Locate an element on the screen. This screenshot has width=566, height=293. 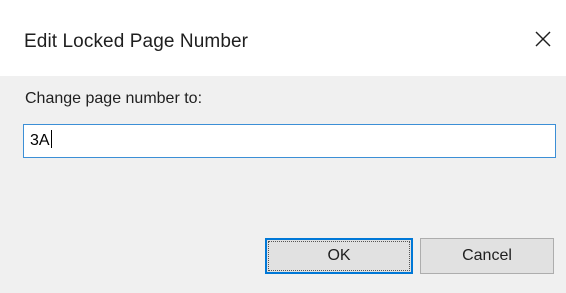
focus-rectangle is located at coordinates (339, 256).